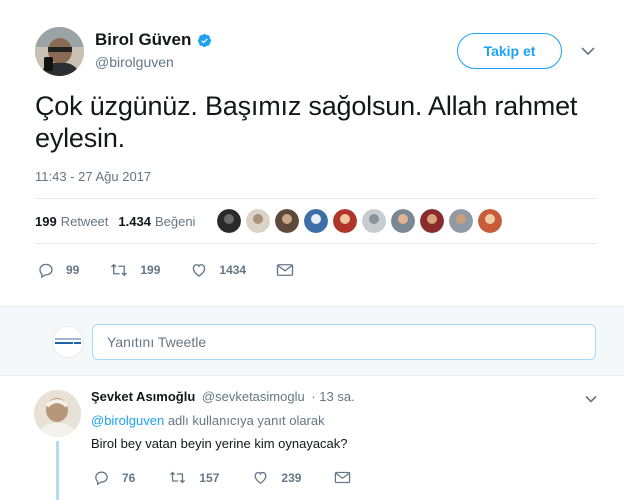  Describe the element at coordinates (134, 270) in the screenshot. I see `retweet-button: 199` at that location.